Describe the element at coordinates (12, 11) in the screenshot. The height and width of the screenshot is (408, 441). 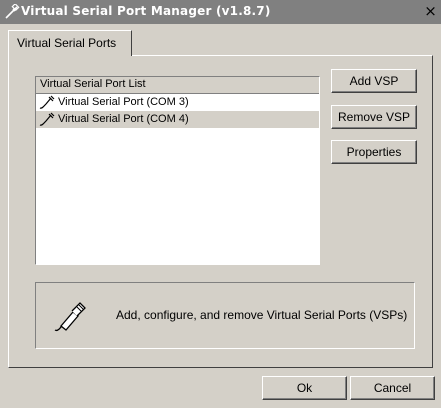
I see `serial-plug-icon` at that location.